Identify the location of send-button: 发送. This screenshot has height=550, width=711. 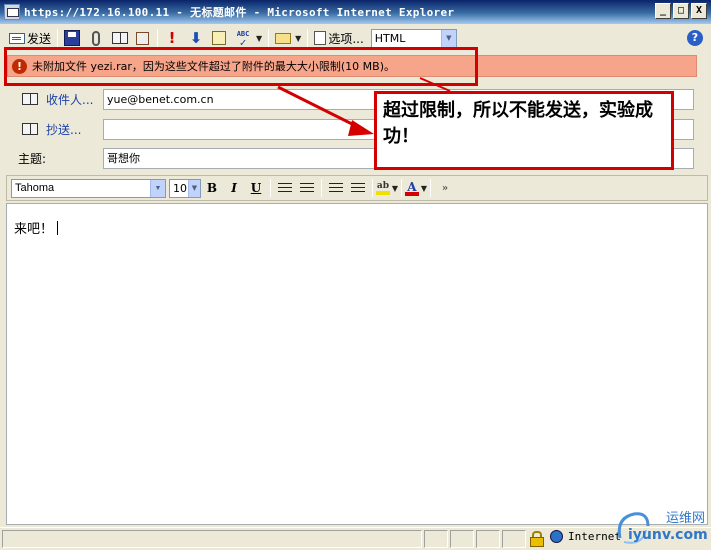
(30, 38).